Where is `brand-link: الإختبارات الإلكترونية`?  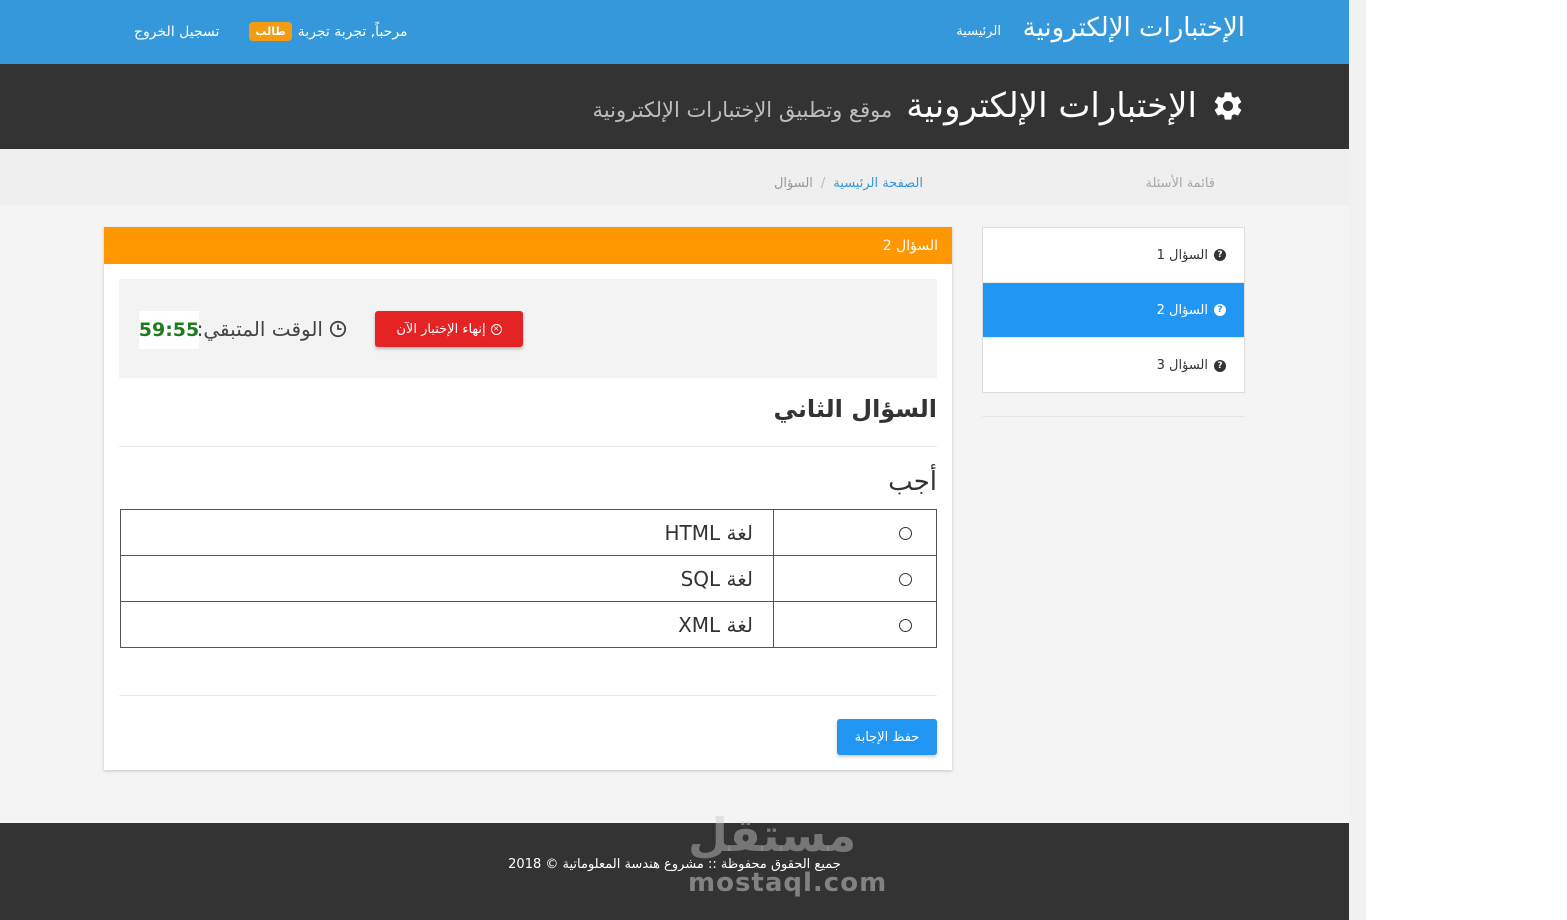
brand-link: الإختبارات الإلكترونية is located at coordinates (1134, 28).